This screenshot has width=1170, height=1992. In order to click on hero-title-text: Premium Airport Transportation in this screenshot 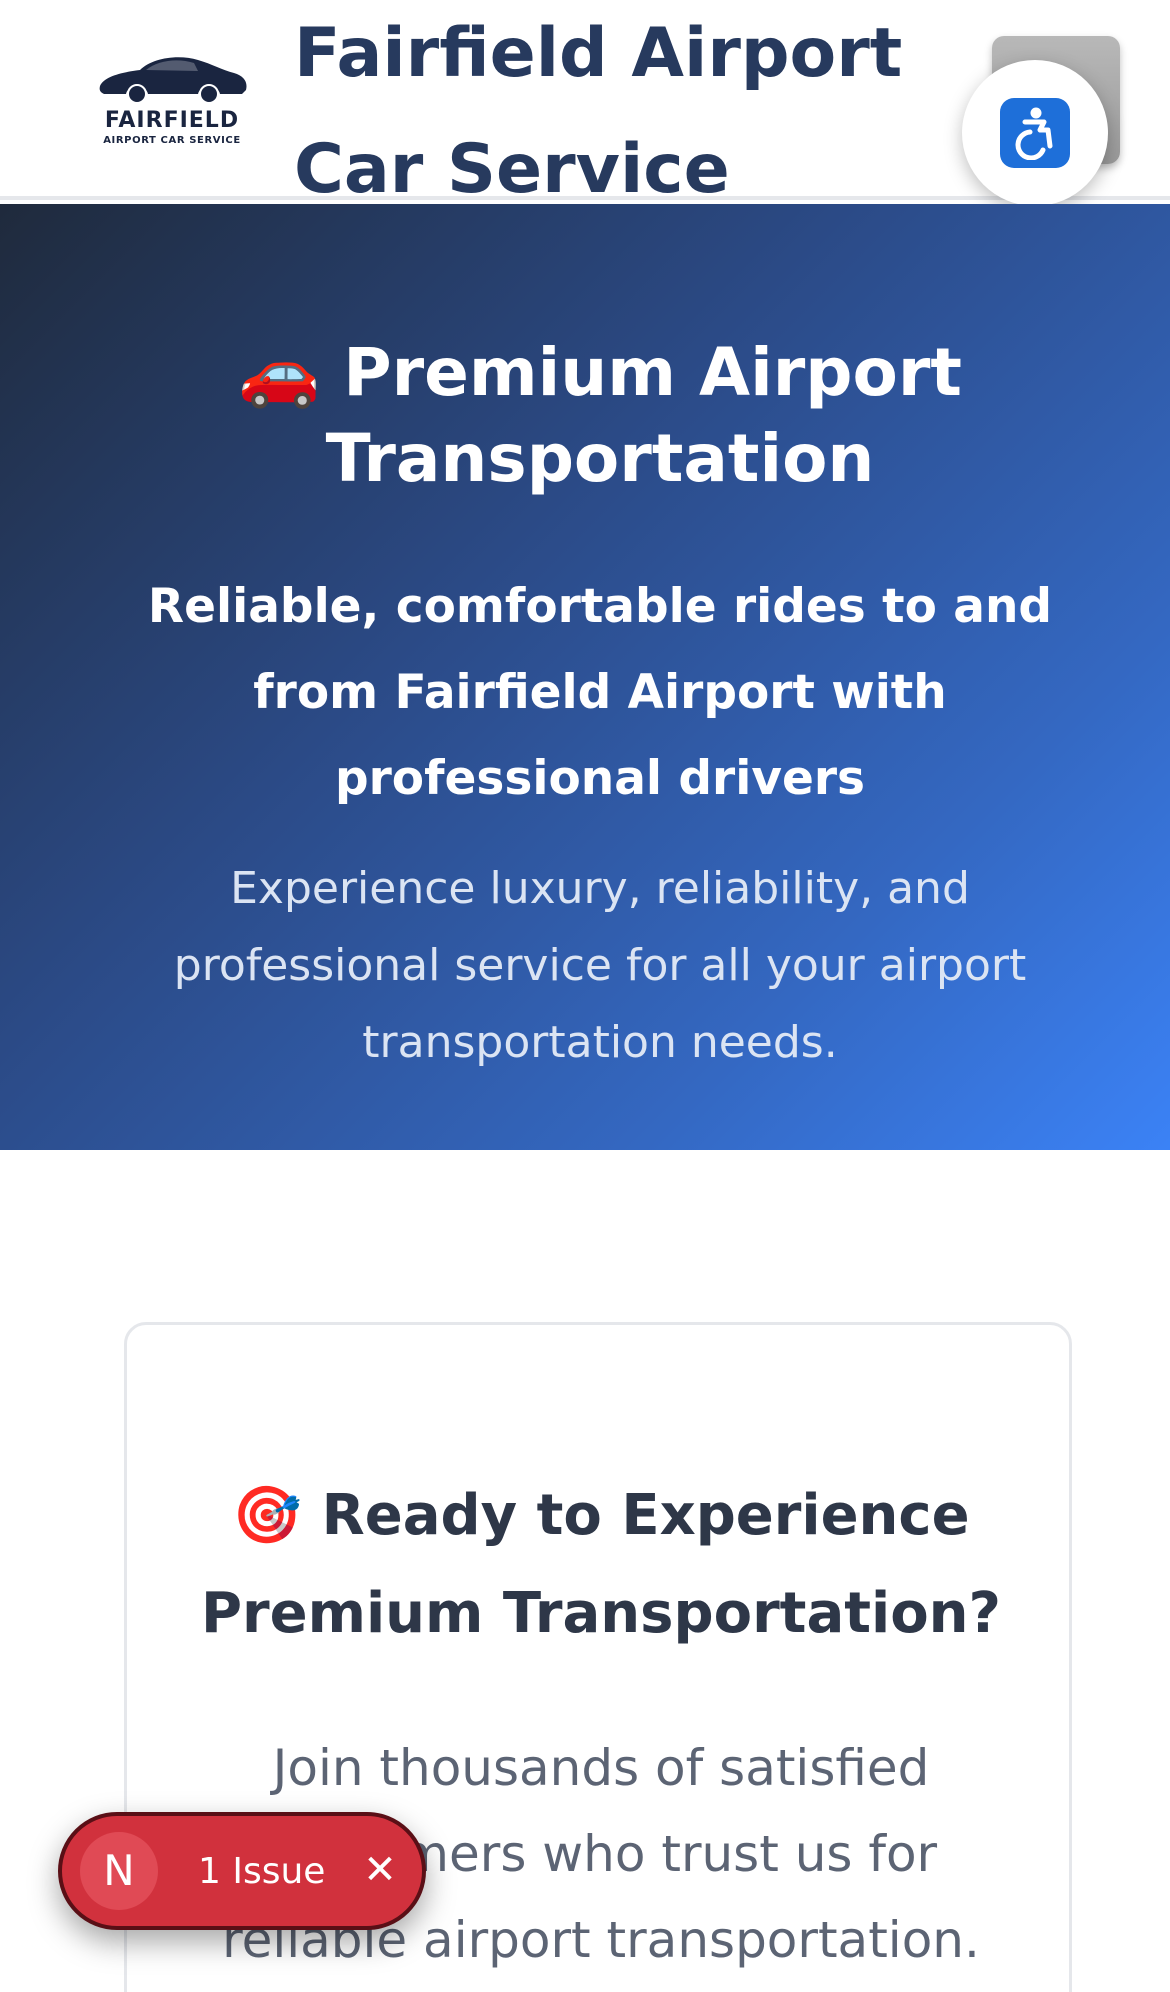, I will do `click(643, 415)`.